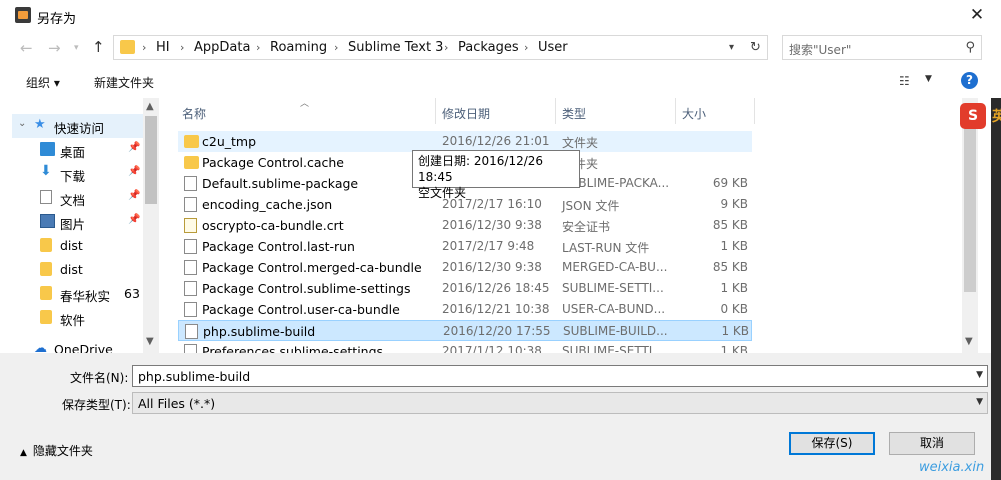 This screenshot has width=1001, height=480. Describe the element at coordinates (731, 47) in the screenshot. I see `address-dropdown-icon: ▾` at that location.